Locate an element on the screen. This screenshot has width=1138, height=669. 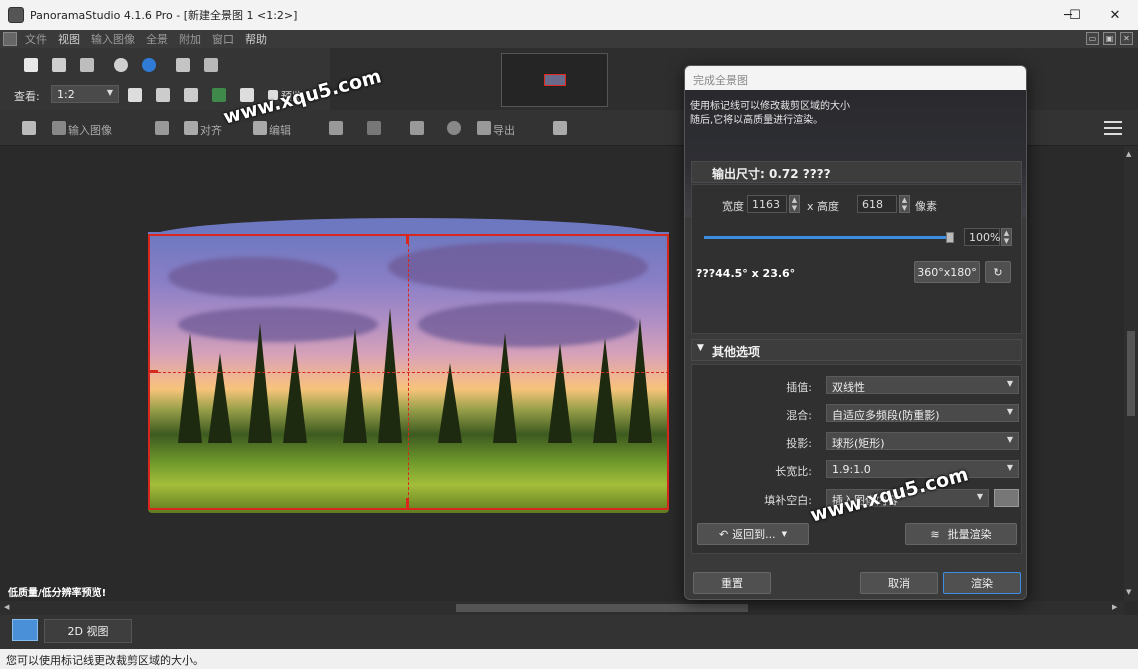
reset-button: 重置 is located at coordinates (732, 583).